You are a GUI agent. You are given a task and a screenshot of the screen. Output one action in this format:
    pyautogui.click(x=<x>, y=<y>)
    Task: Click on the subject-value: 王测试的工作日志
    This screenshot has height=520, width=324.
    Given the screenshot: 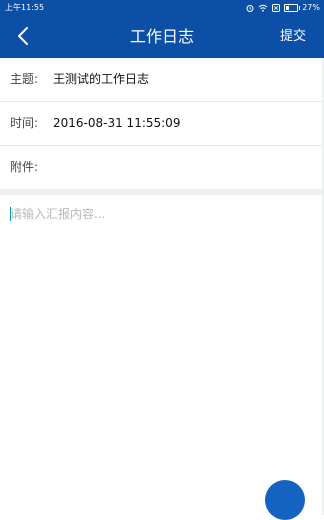 What is the action you would take?
    pyautogui.click(x=101, y=79)
    